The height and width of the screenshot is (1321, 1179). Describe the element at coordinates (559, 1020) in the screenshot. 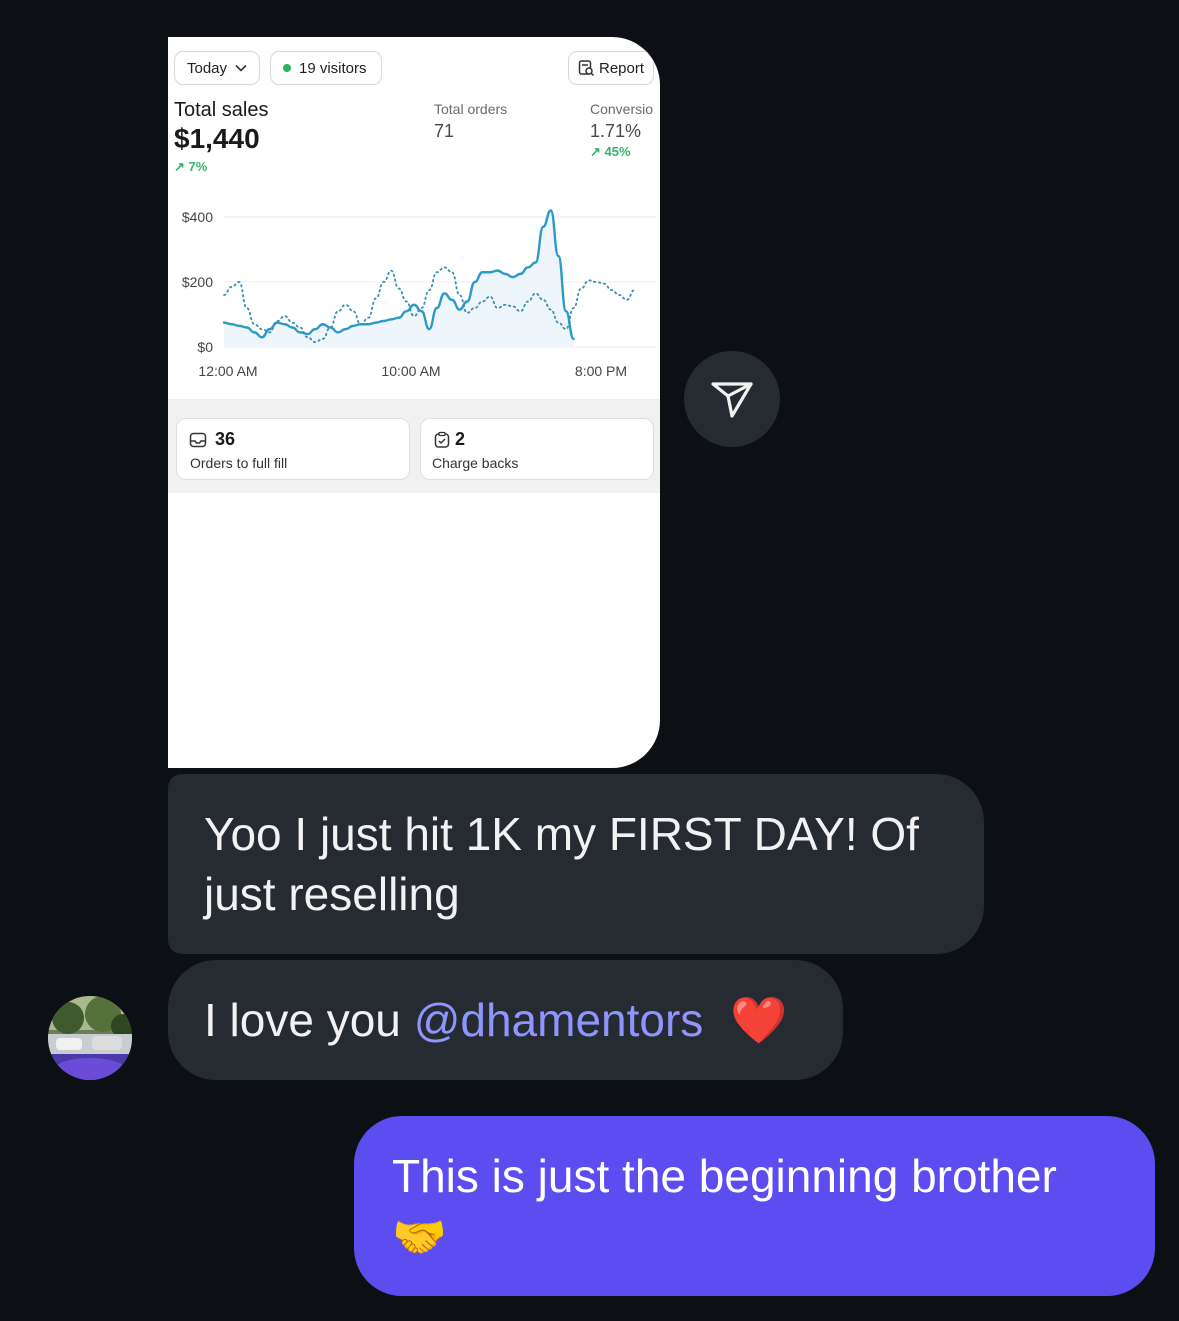

I see `mention-link: @dhamentors` at that location.